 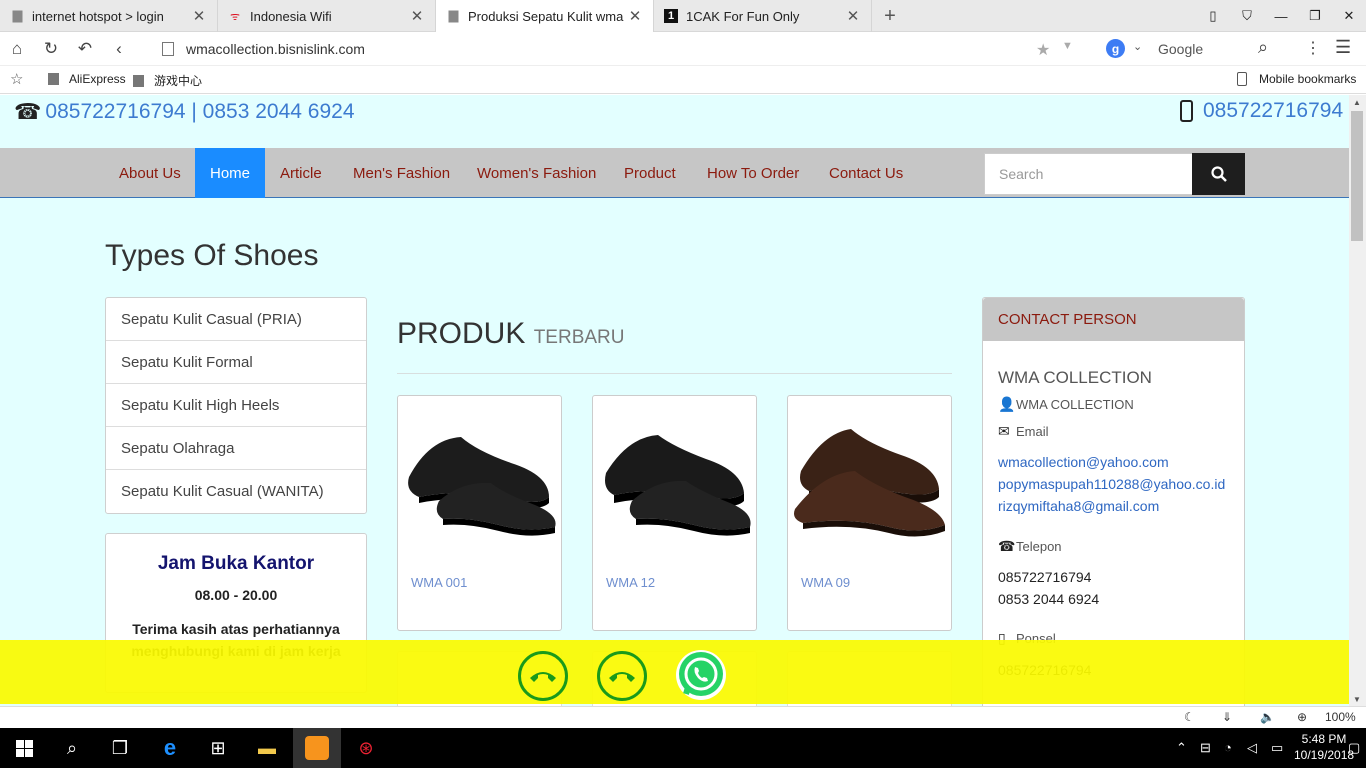 I want to click on undo-icon: ↶, so click(x=85, y=49).